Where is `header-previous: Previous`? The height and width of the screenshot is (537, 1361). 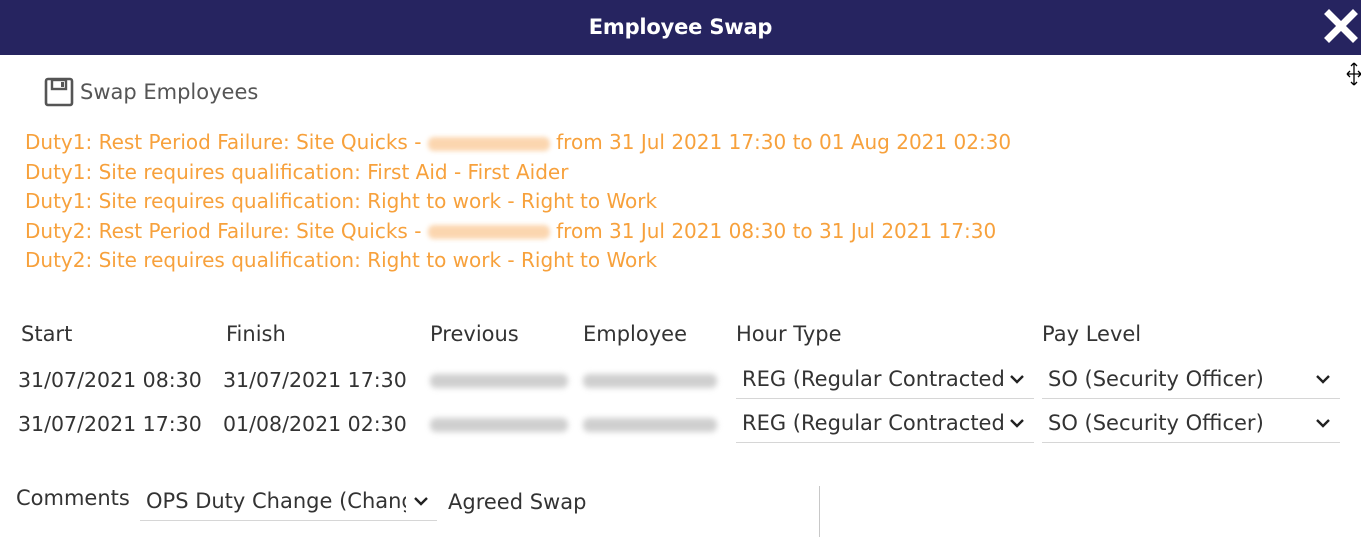
header-previous: Previous is located at coordinates (474, 334).